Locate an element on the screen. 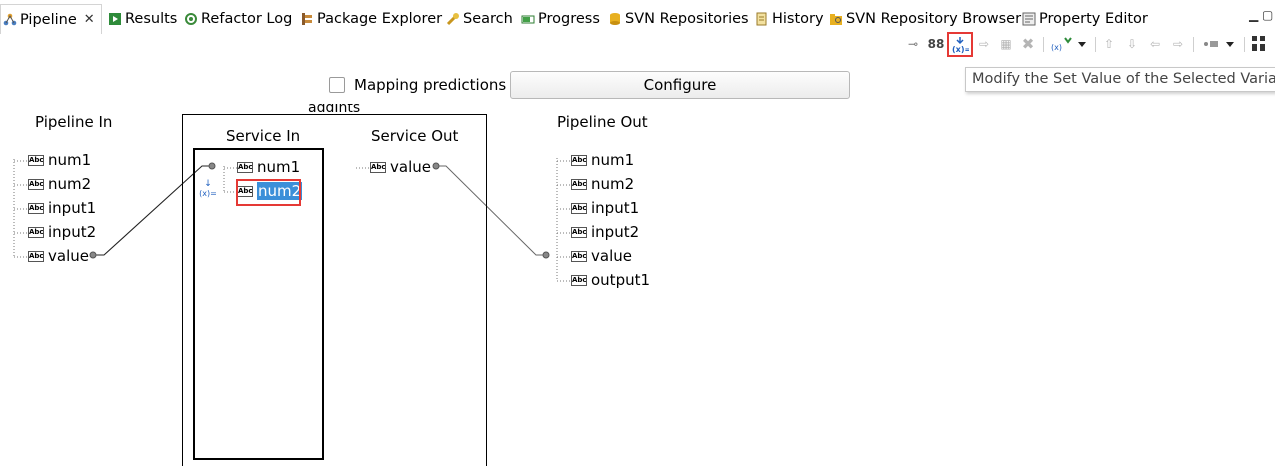 The height and width of the screenshot is (466, 1275). set-value-marker-label: (x)= is located at coordinates (208, 193).